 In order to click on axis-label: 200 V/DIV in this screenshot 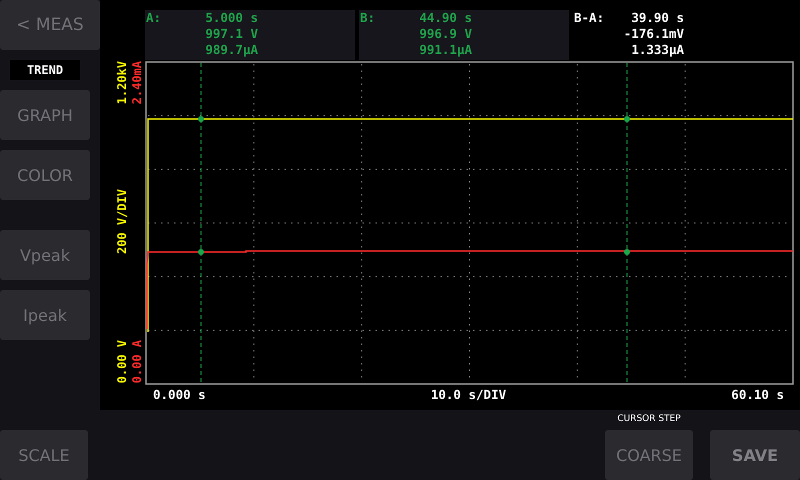, I will do `click(122, 222)`.